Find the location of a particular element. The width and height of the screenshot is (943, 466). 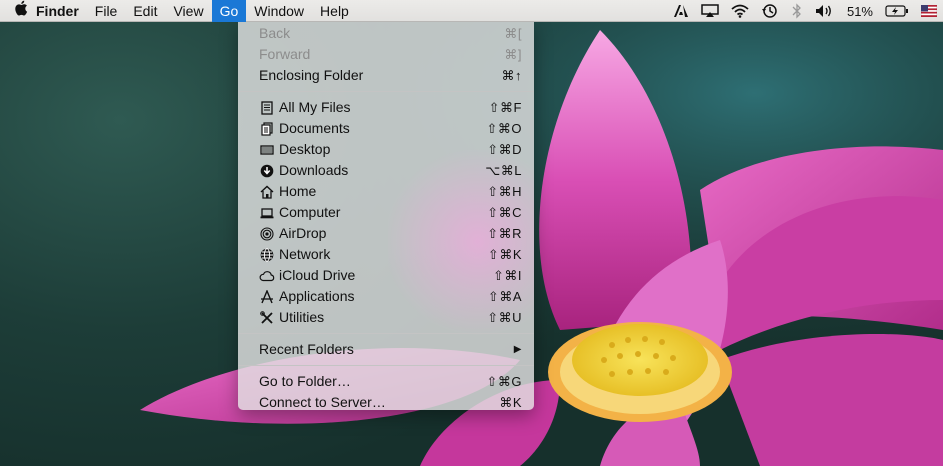

menu-item-downloads: Downloads ⌥⌘L is located at coordinates (386, 170).